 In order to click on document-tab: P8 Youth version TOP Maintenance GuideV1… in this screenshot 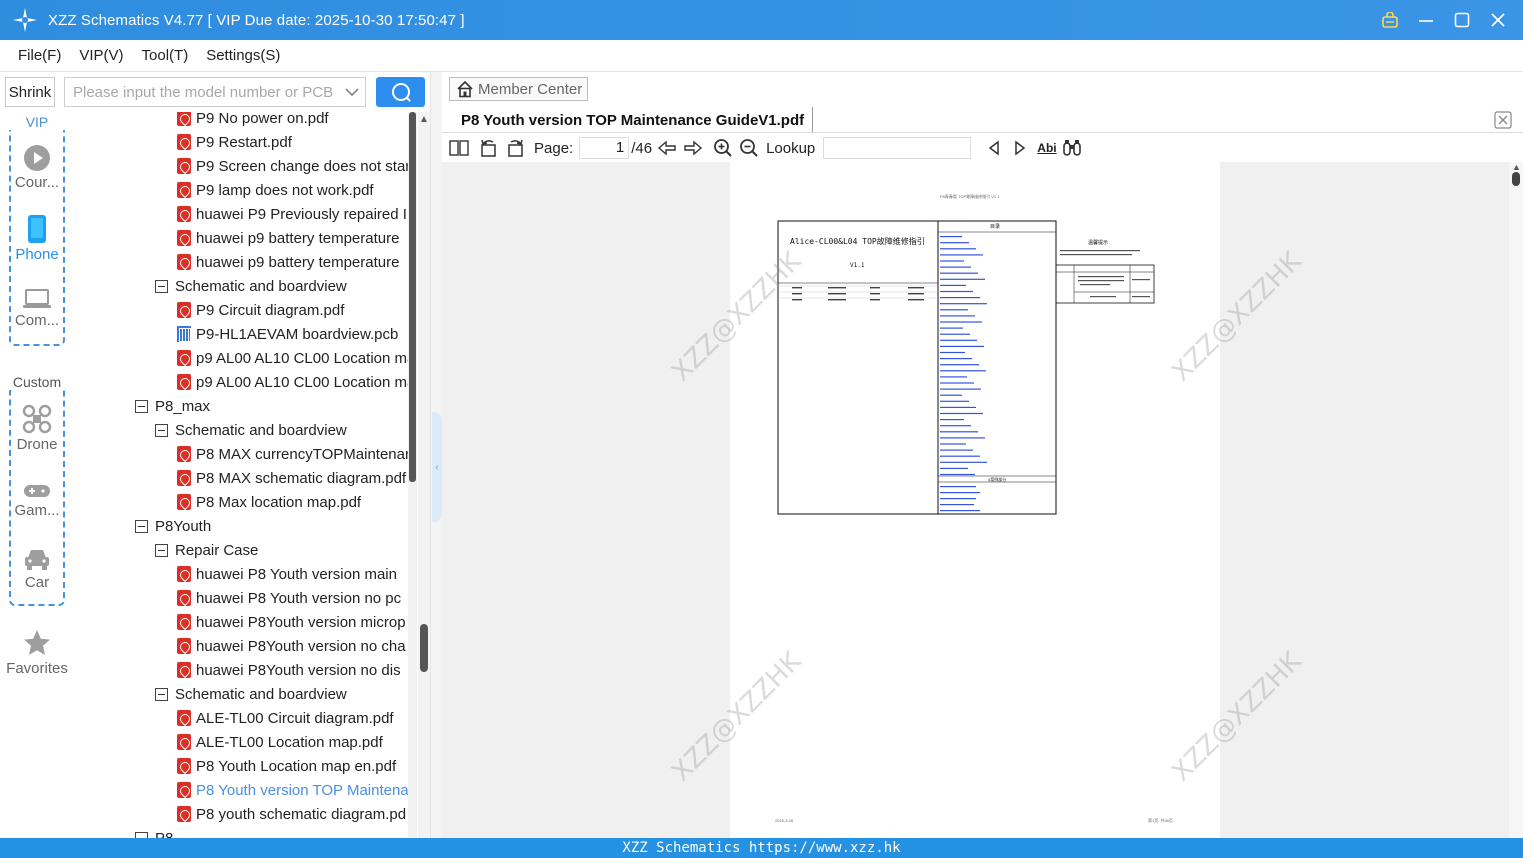, I will do `click(631, 120)`.